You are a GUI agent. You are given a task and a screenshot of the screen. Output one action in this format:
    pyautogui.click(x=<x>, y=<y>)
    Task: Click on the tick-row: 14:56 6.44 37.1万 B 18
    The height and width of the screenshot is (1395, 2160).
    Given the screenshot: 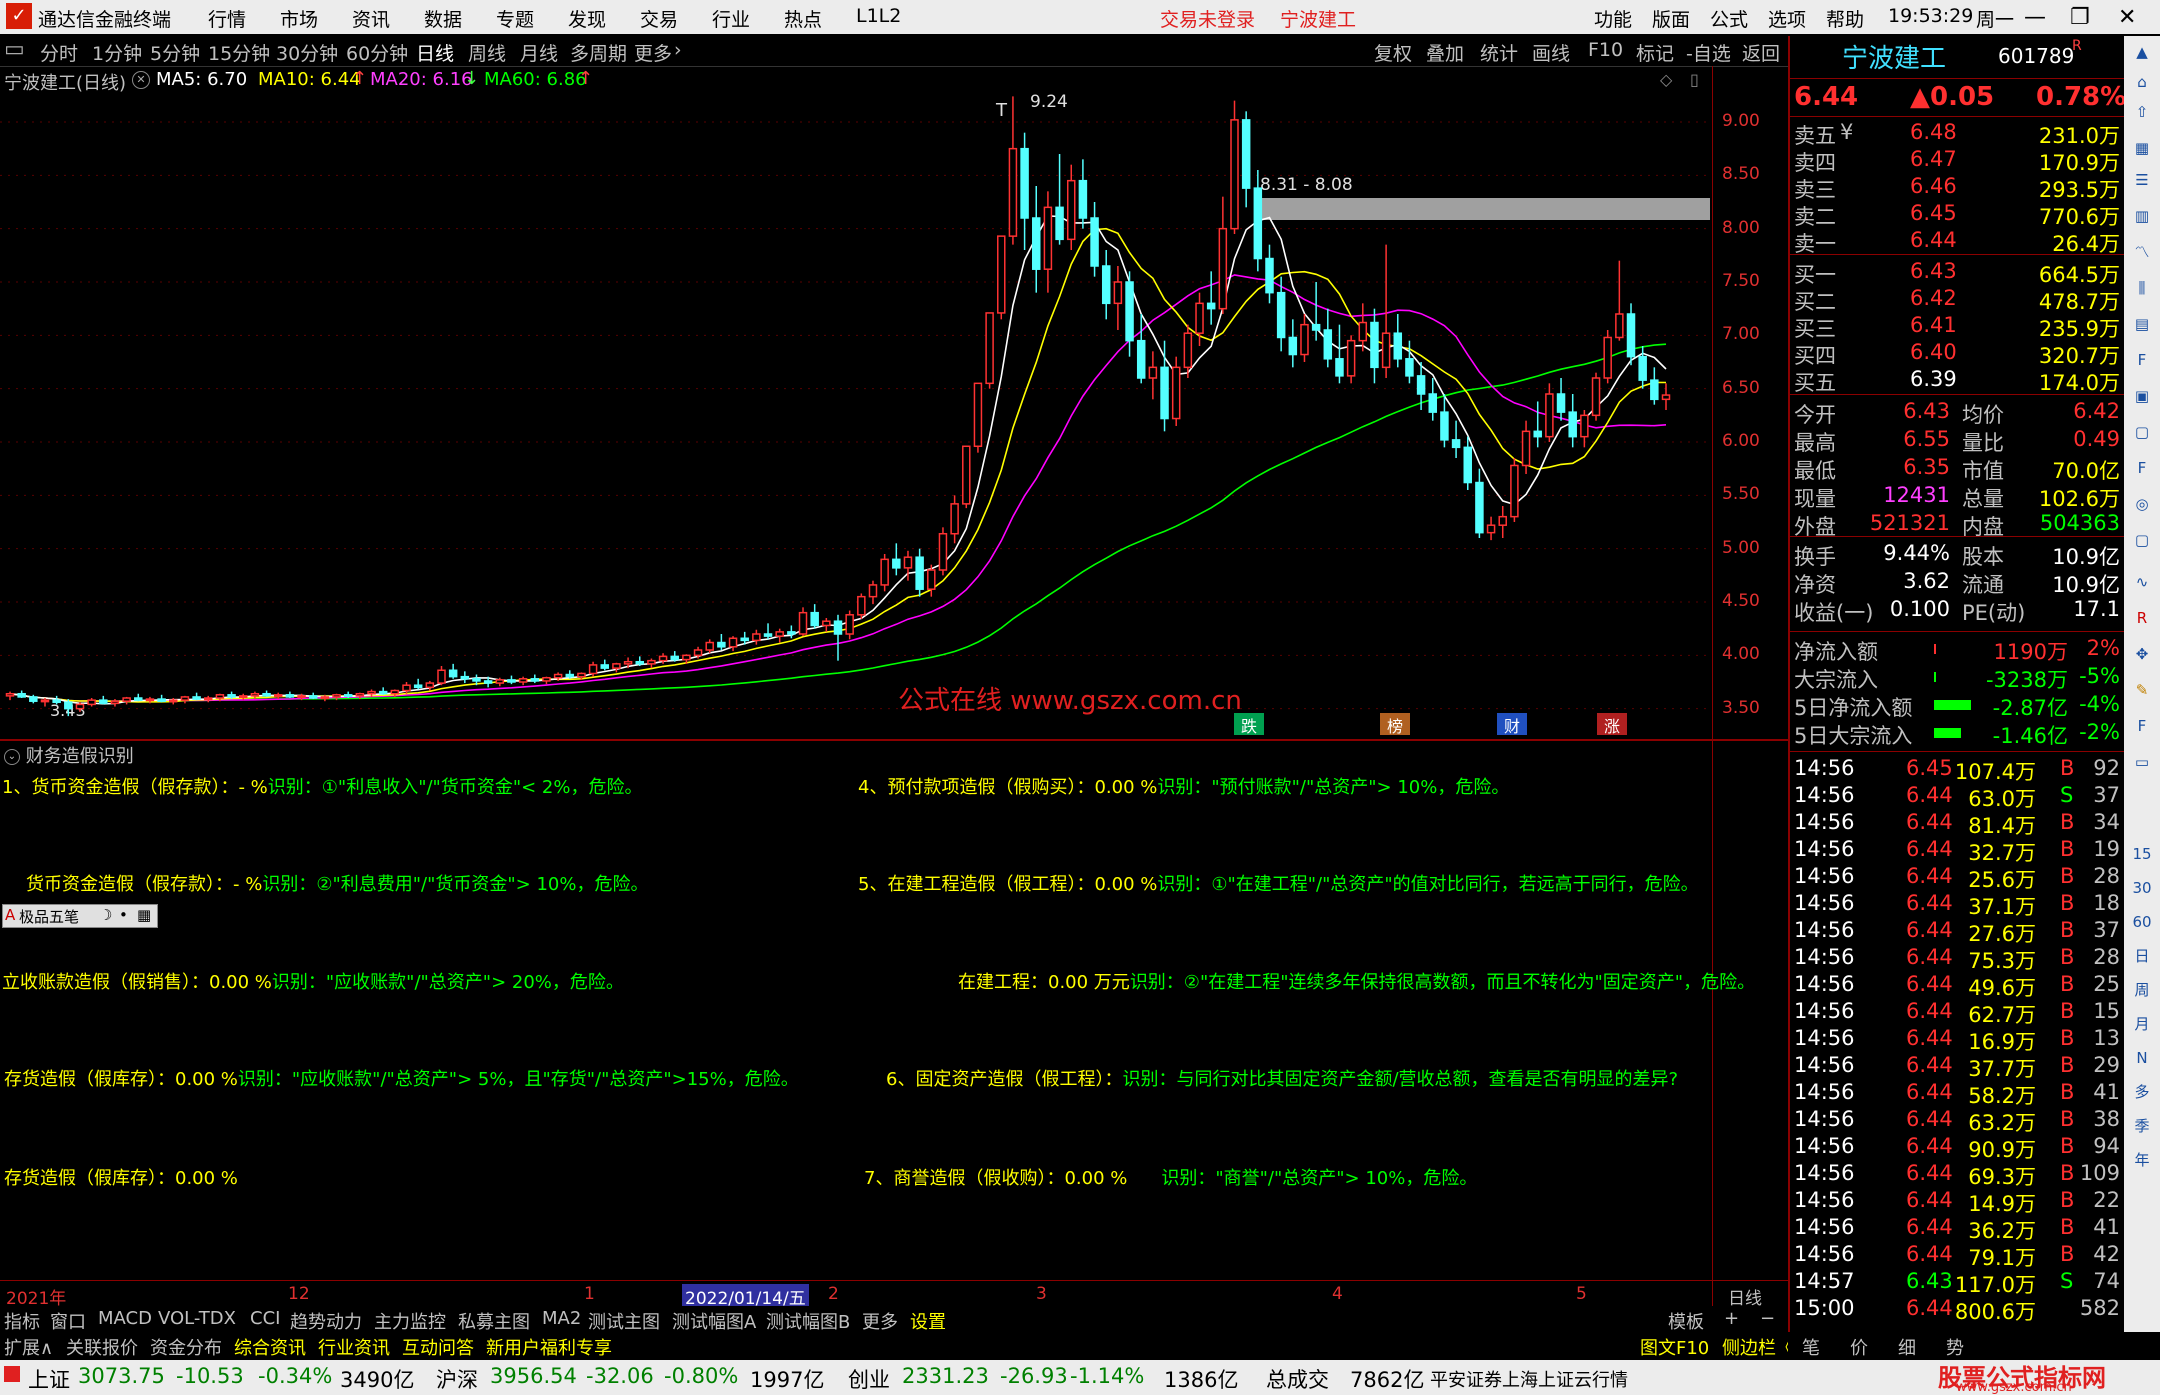 What is the action you would take?
    pyautogui.click(x=1958, y=905)
    